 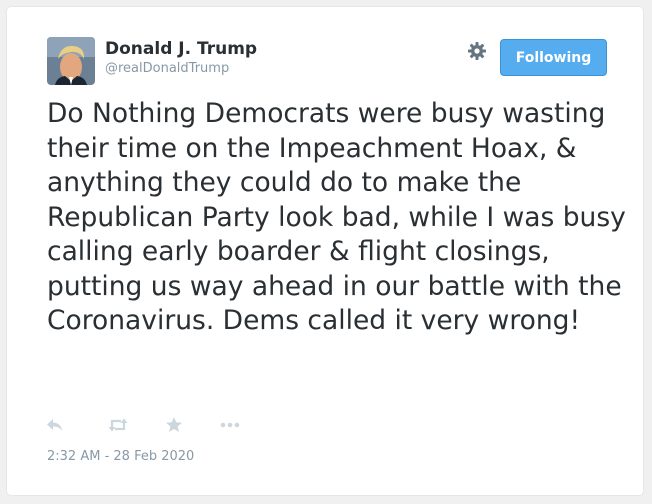 I want to click on retweet-icon, so click(x=118, y=426).